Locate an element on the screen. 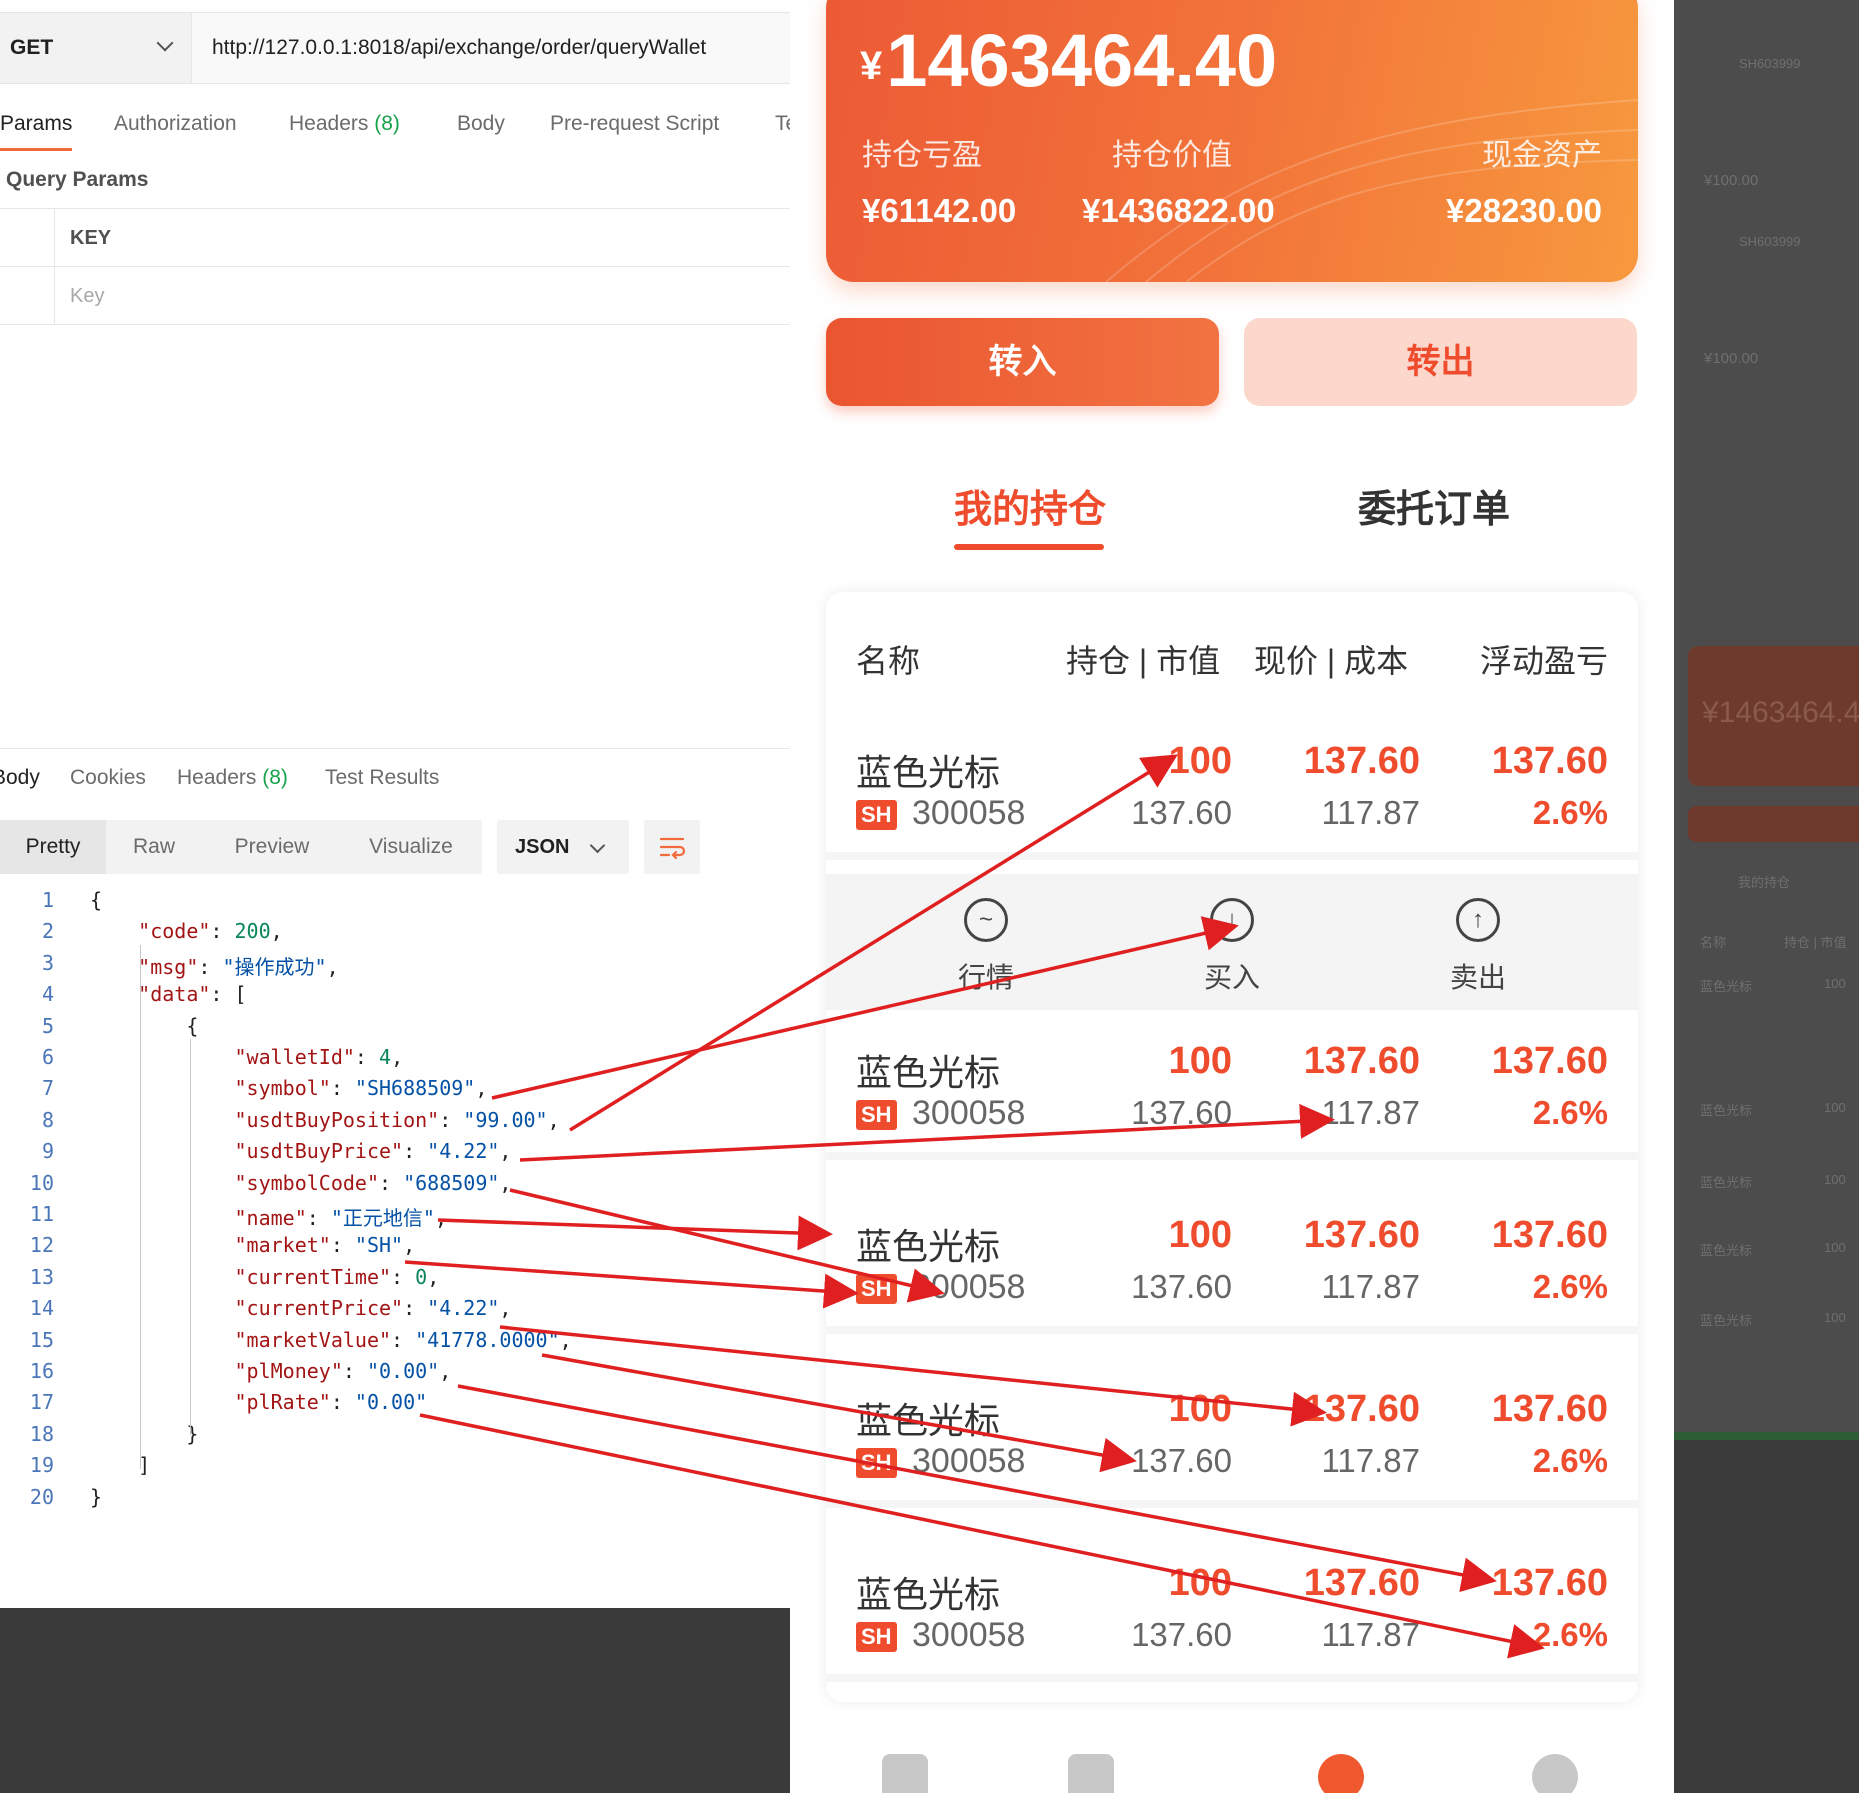  holding-actions: ~ 行情 ↓ 买入 ↑ 卖出 is located at coordinates (1232, 942).